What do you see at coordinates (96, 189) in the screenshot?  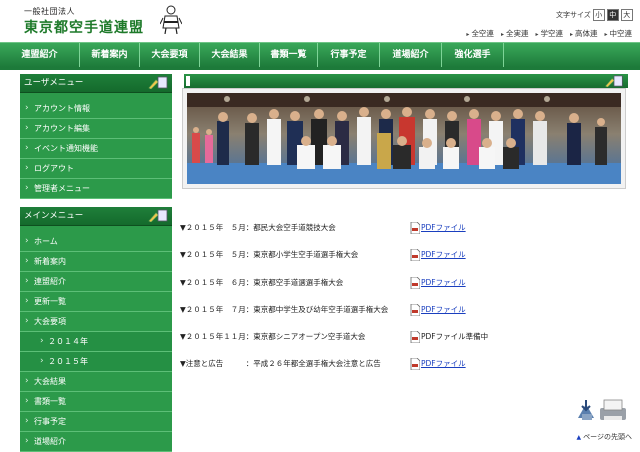 I see `sidebar-item-admin-menu: 管理者メニュー` at bounding box center [96, 189].